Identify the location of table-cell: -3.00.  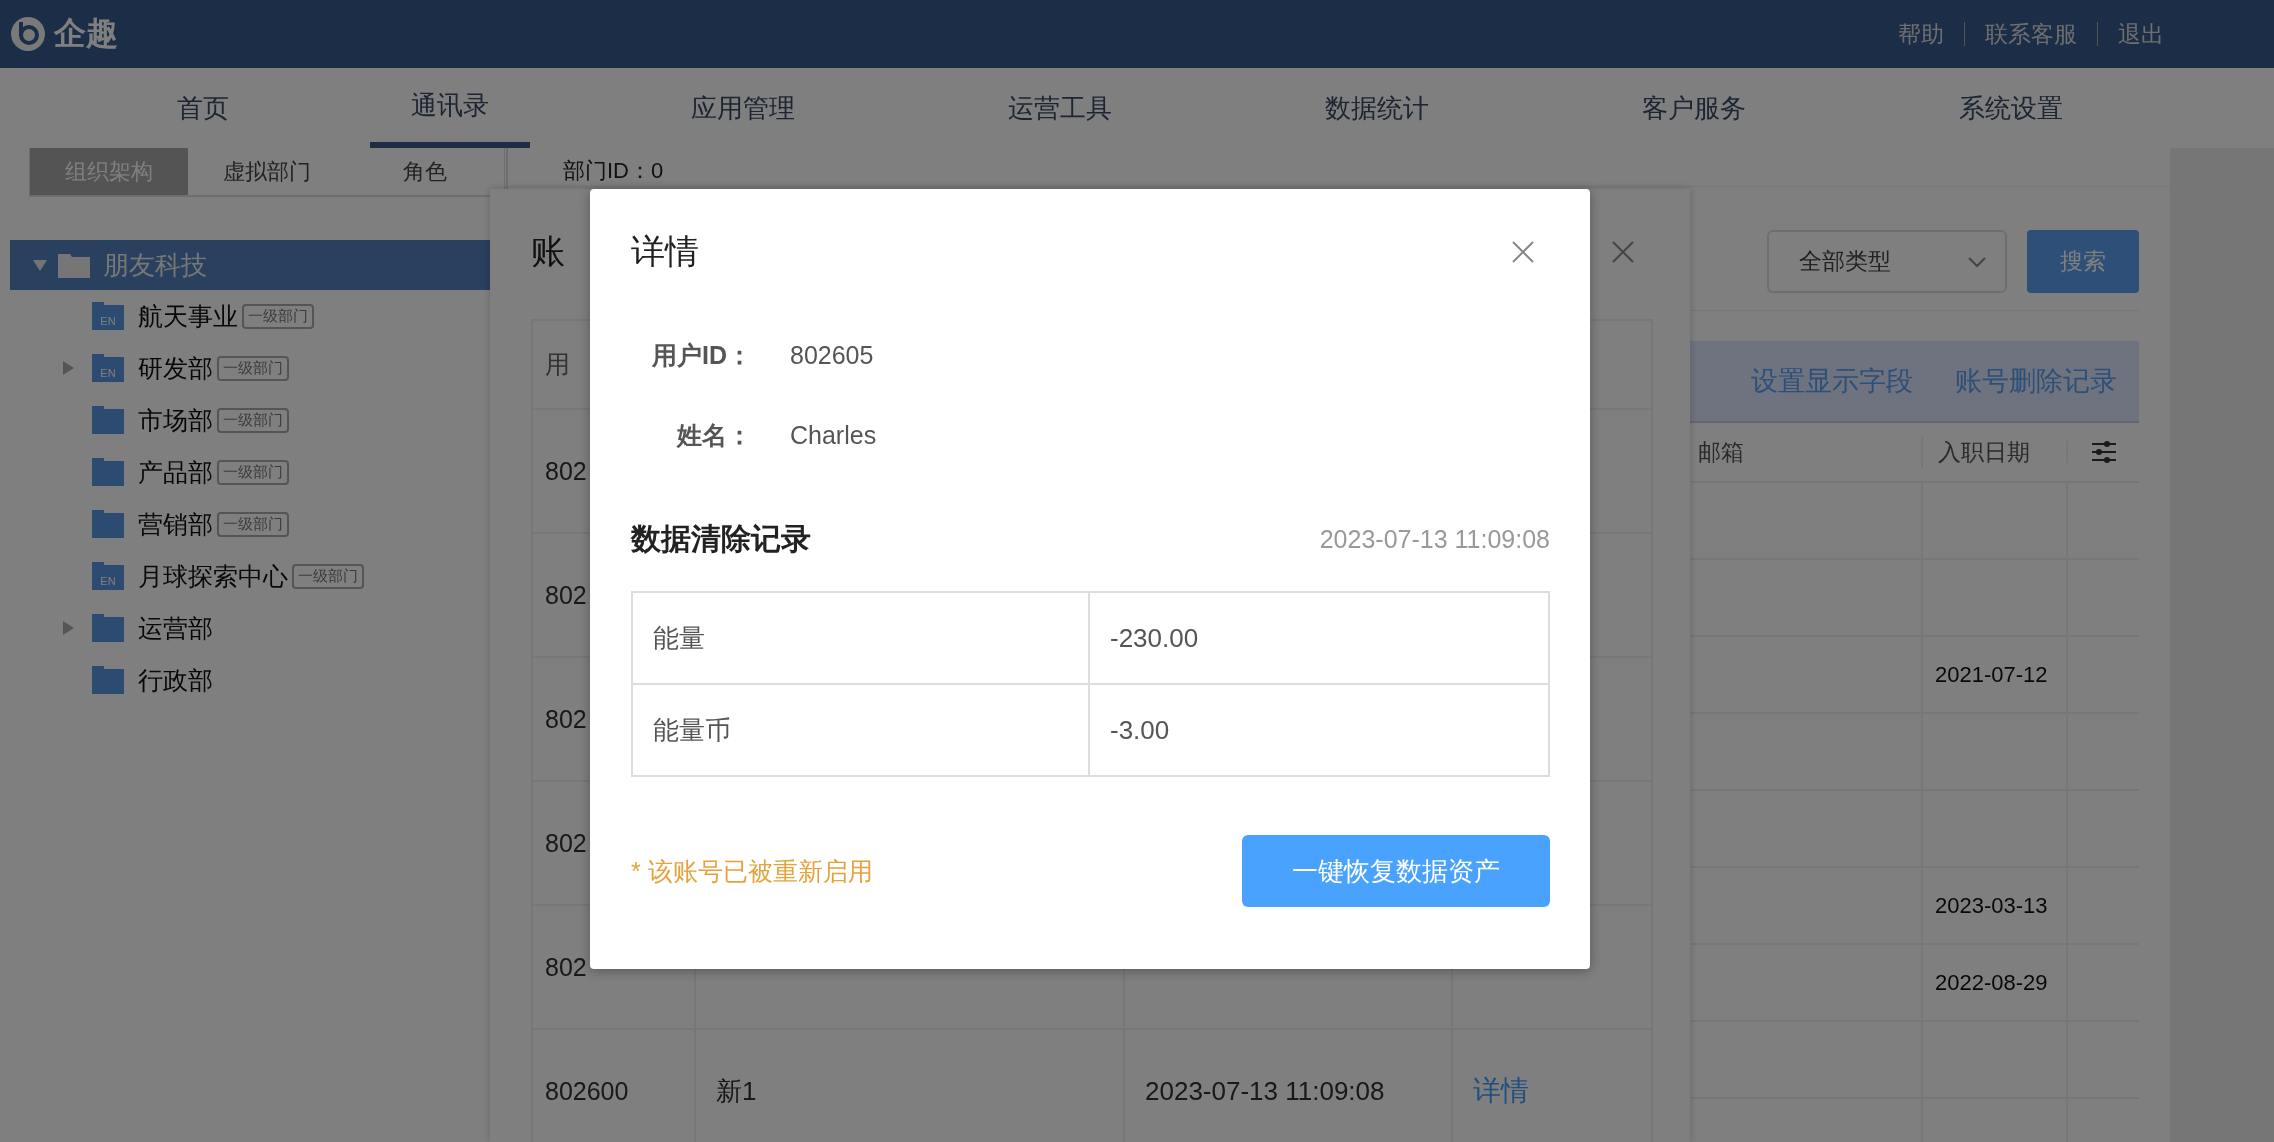
(1140, 730).